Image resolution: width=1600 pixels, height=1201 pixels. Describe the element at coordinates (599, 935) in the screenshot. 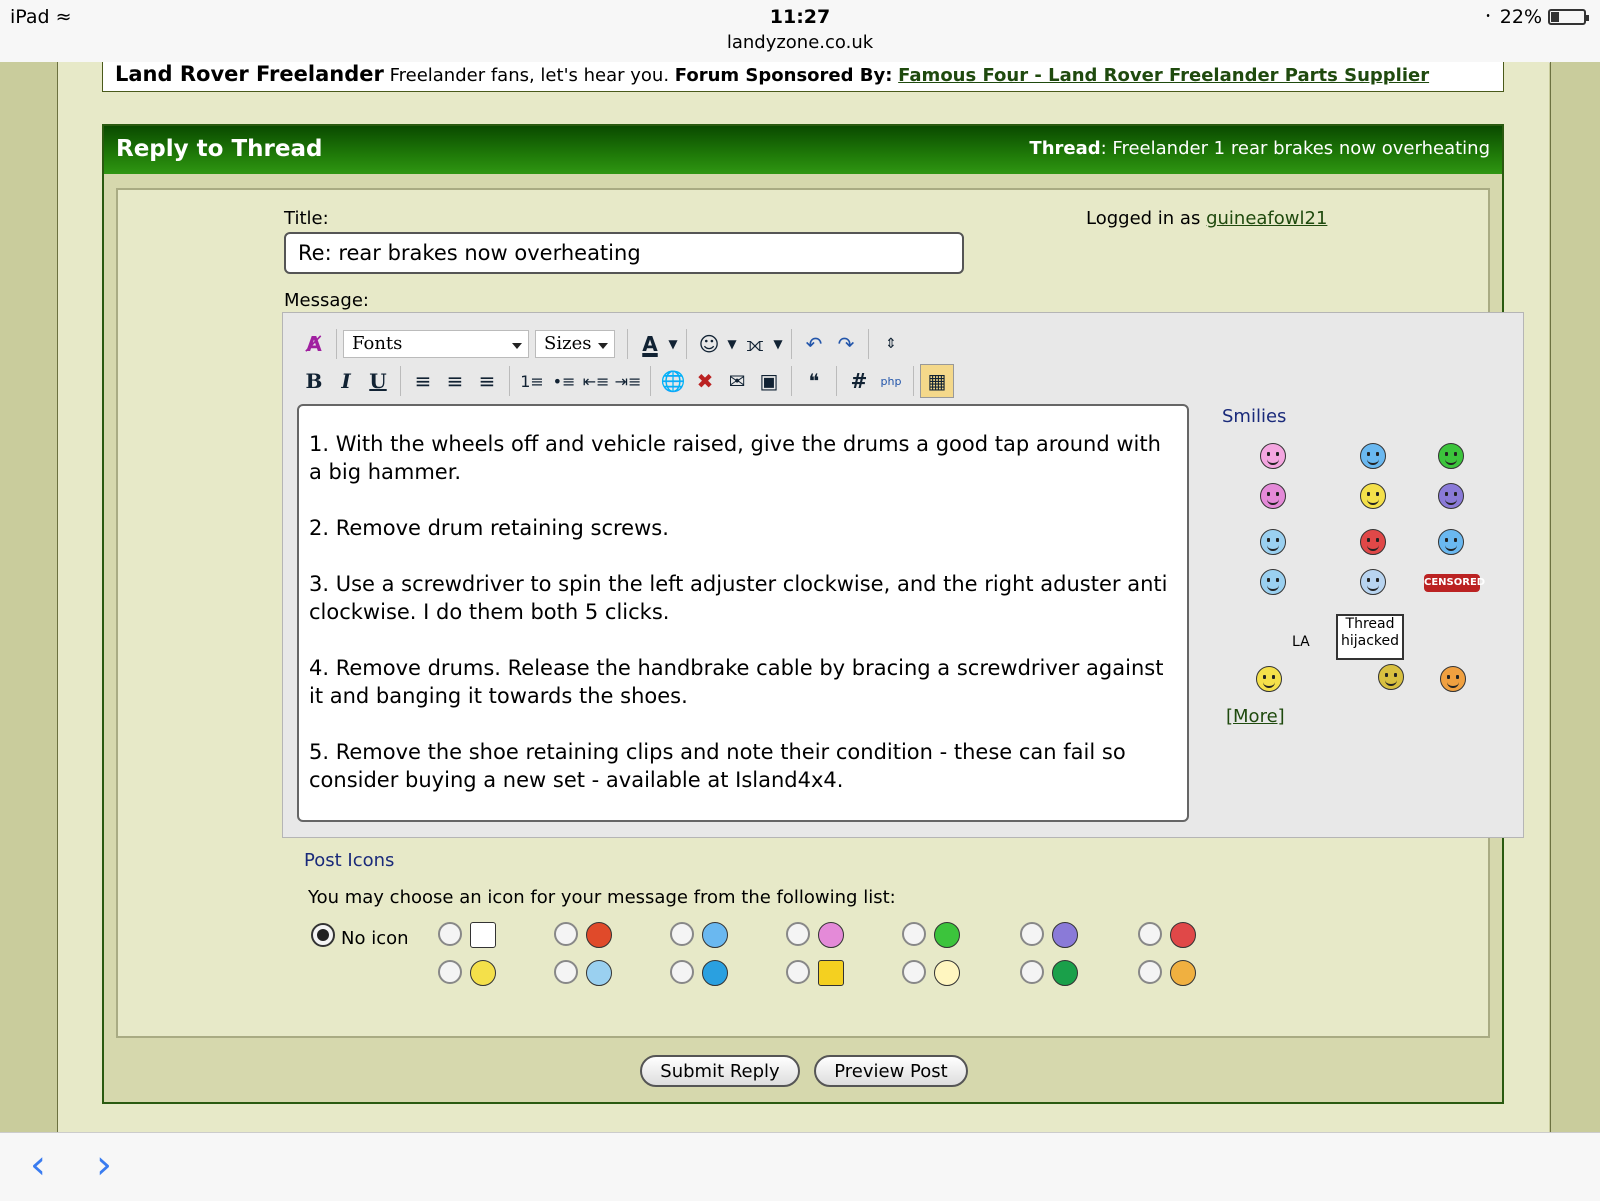

I see `thumbs-down-icon` at that location.